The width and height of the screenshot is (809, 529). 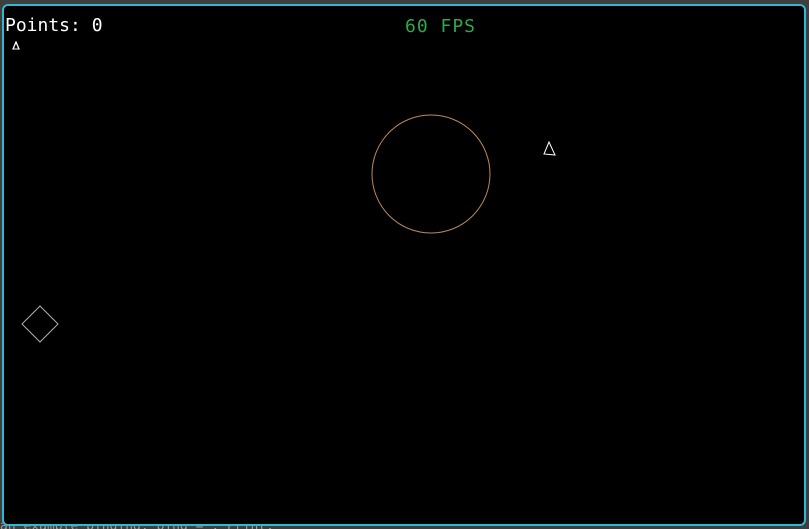 I want to click on ship-life-icon, so click(x=16, y=45).